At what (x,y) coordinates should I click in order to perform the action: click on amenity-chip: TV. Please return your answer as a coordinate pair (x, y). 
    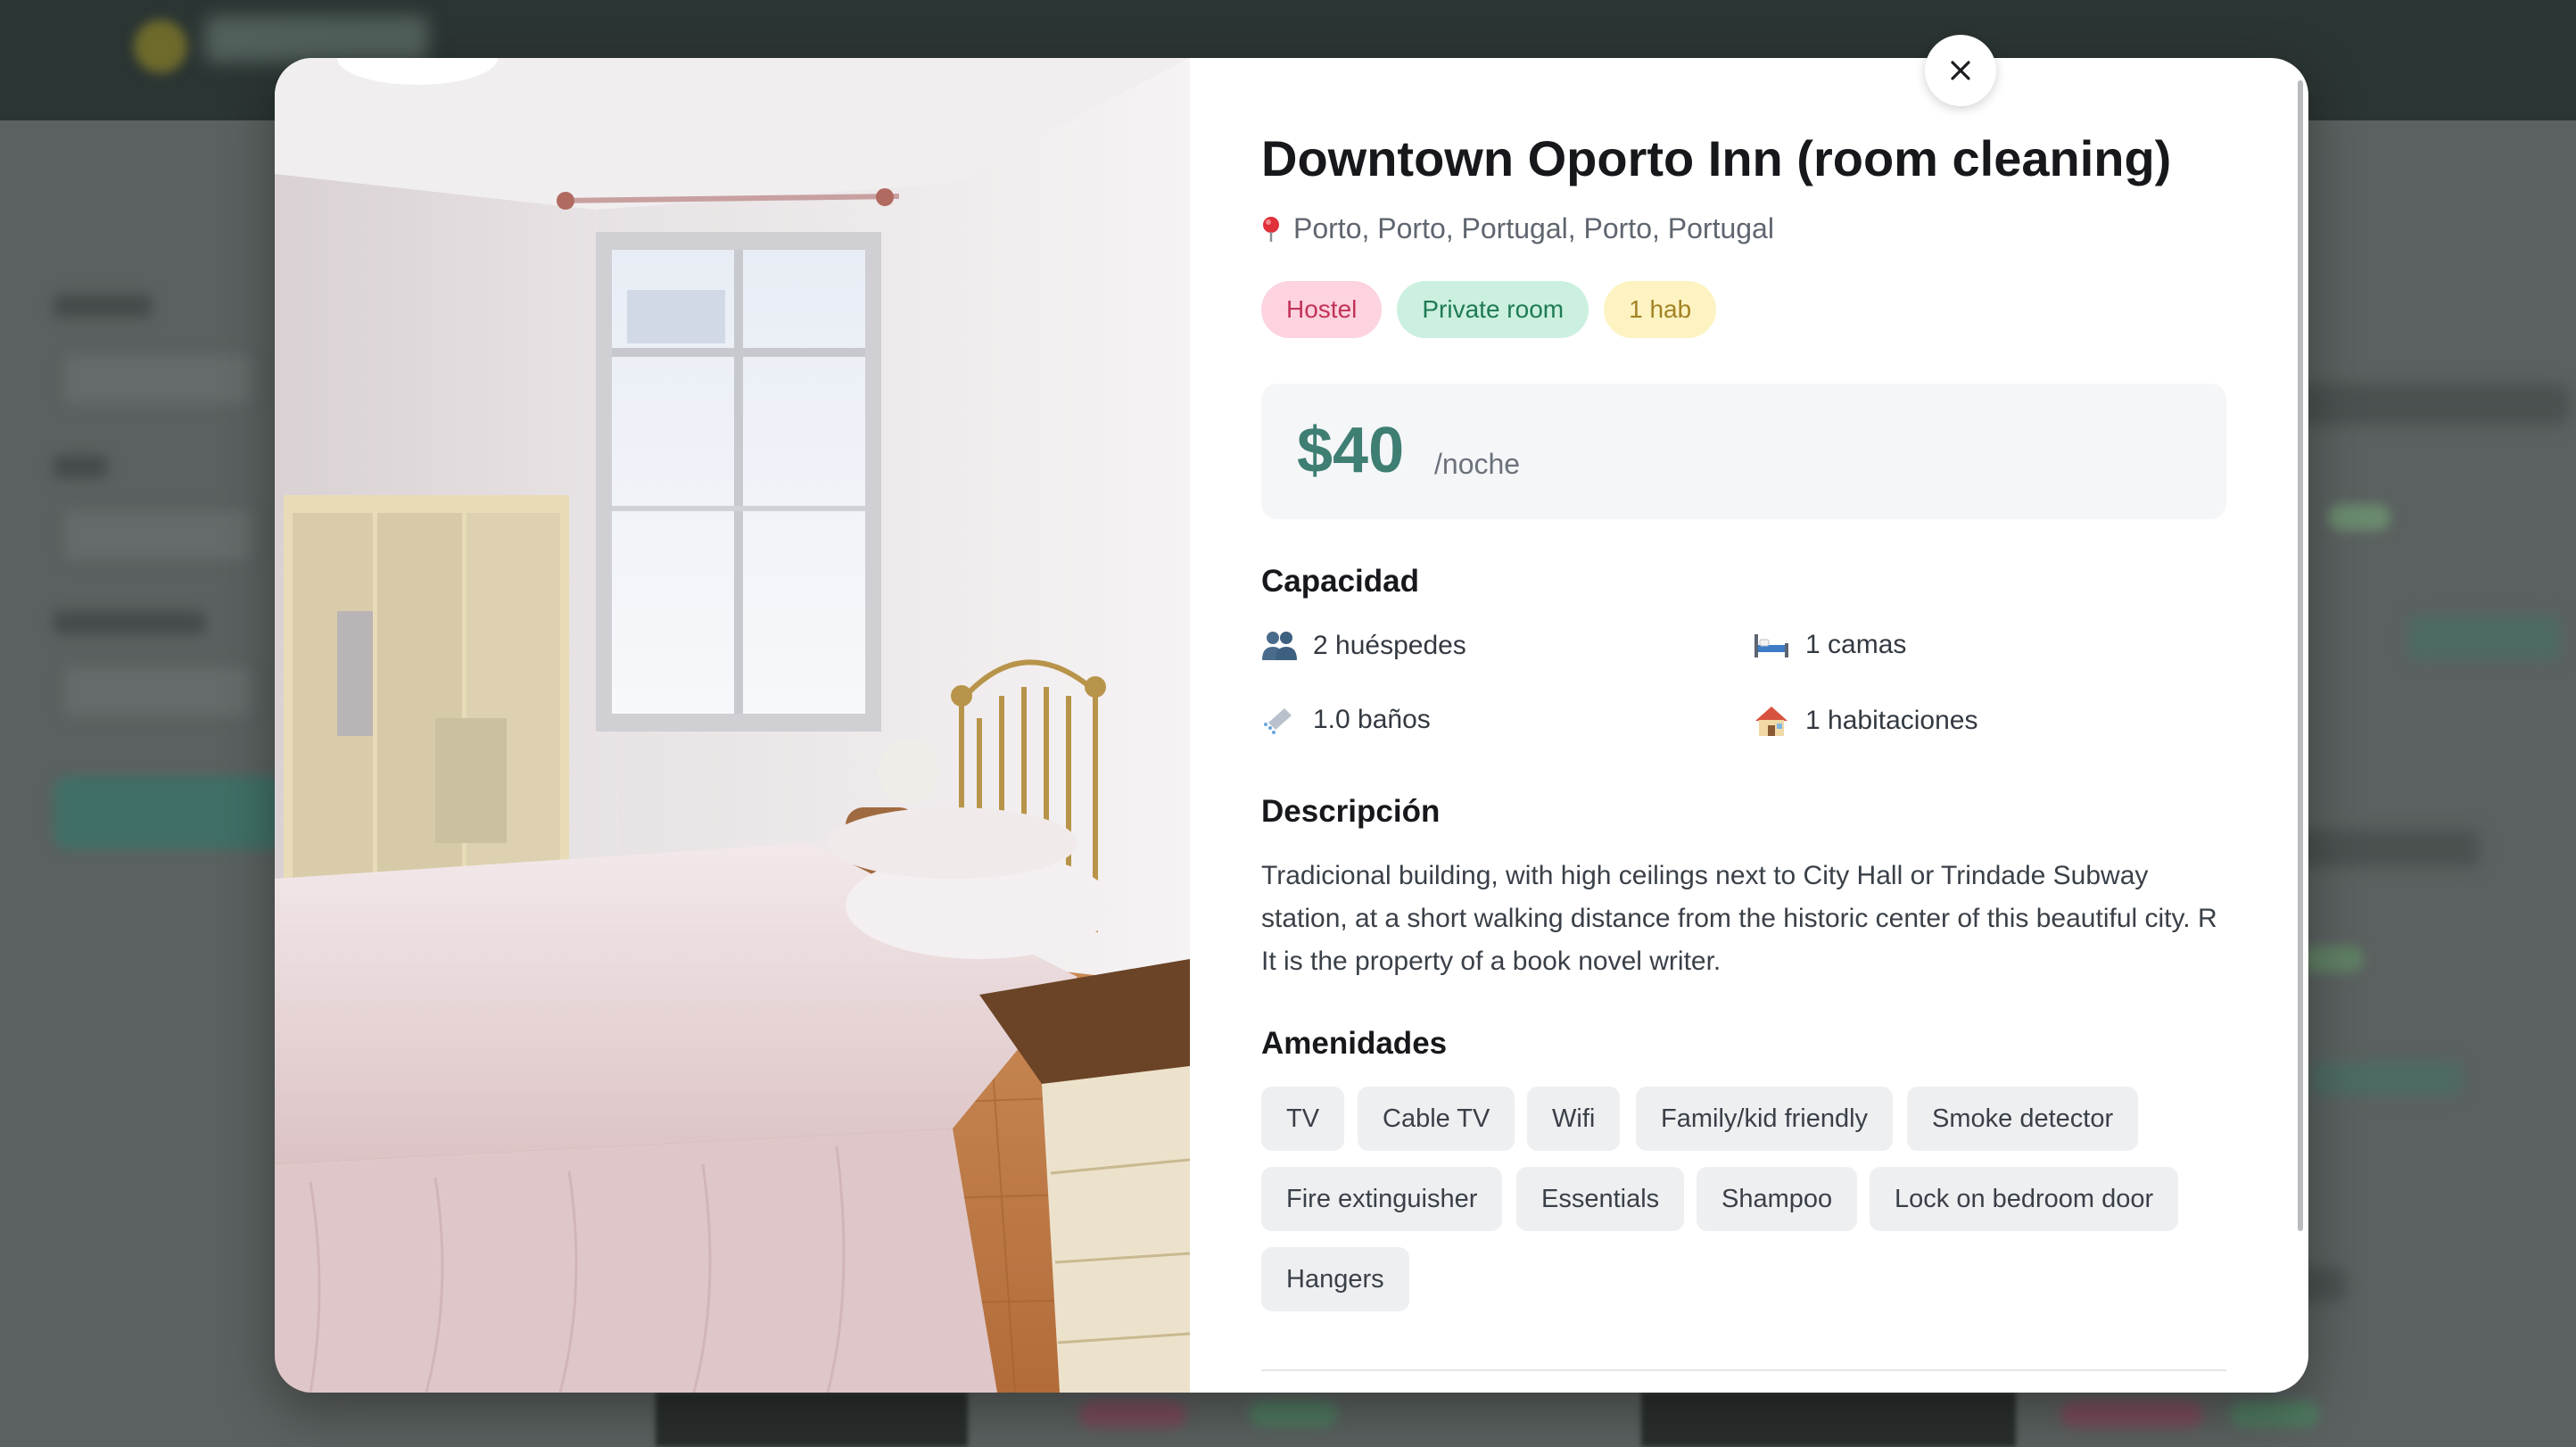
    Looking at the image, I should click on (1303, 1119).